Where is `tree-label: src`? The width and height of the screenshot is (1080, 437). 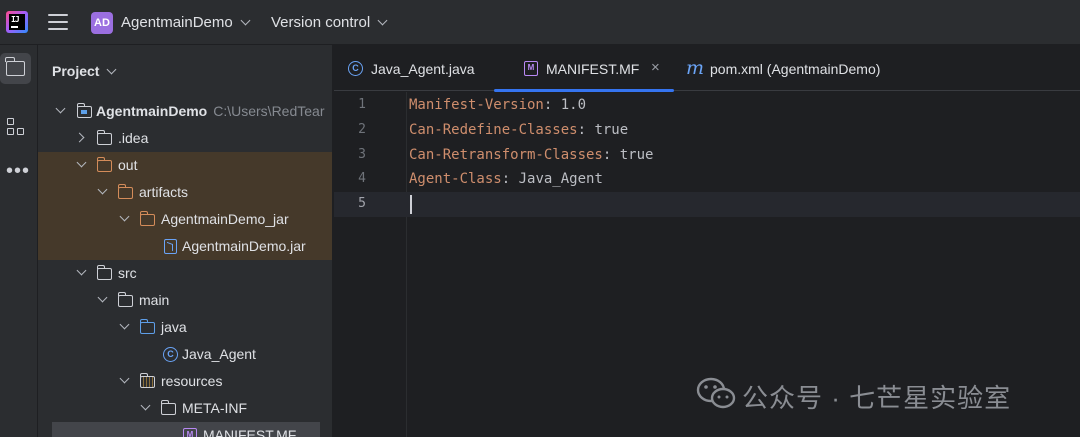 tree-label: src is located at coordinates (127, 273).